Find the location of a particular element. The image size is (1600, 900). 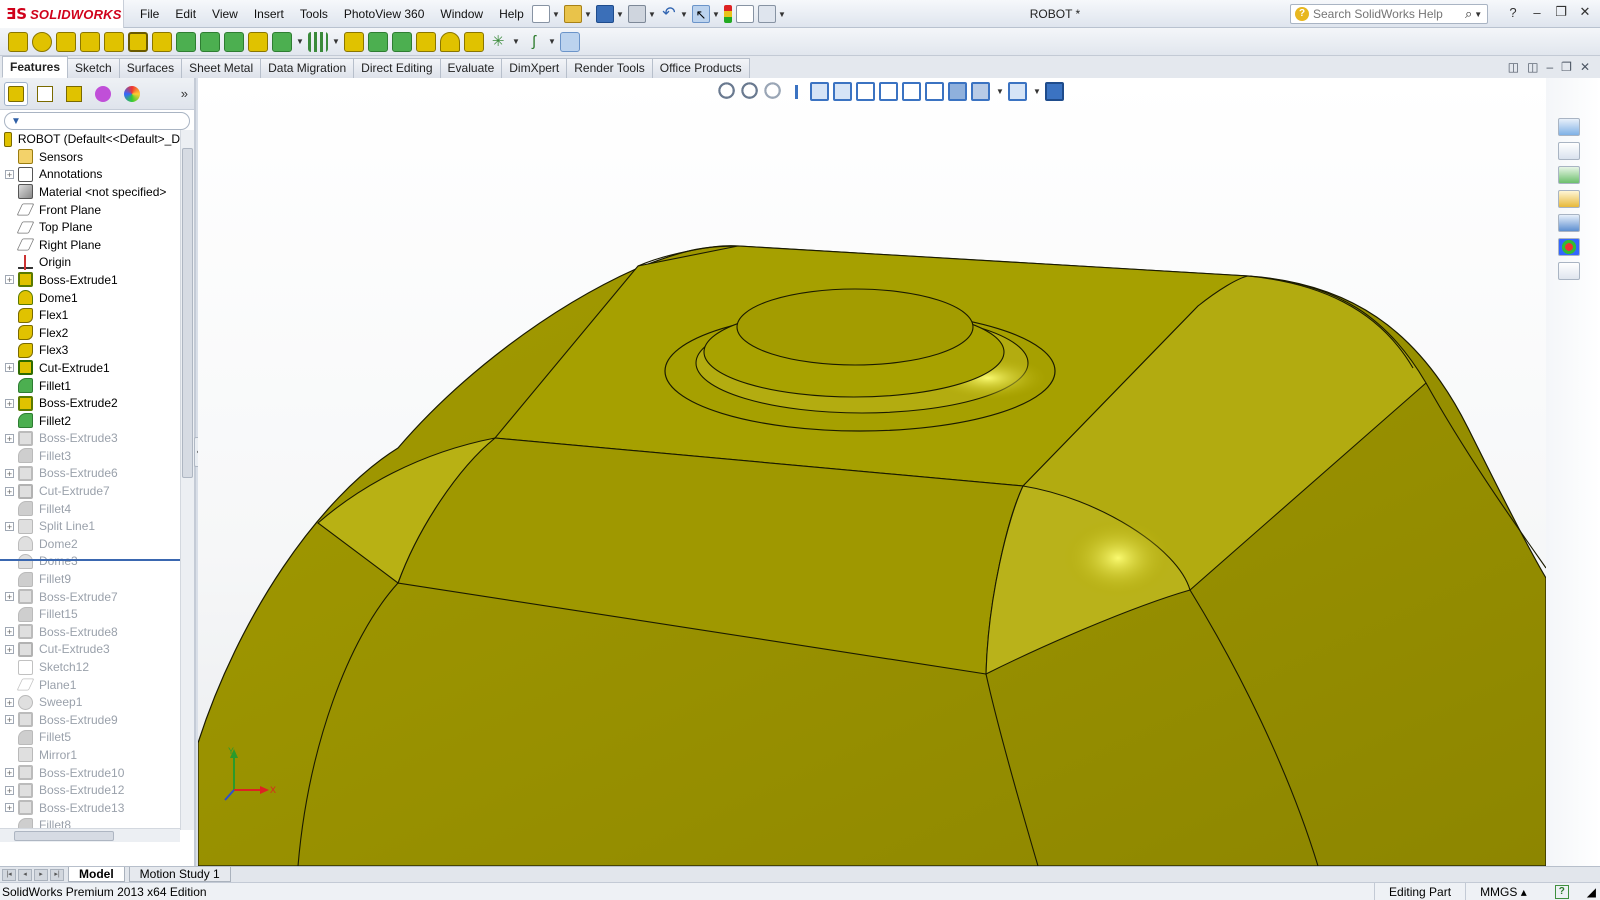

rollback-bar is located at coordinates (90, 560).